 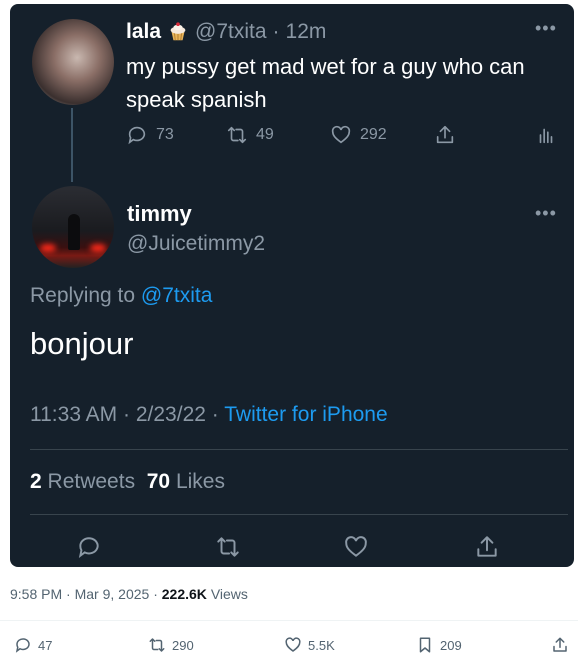 I want to click on reply-button, so click(x=89, y=547).